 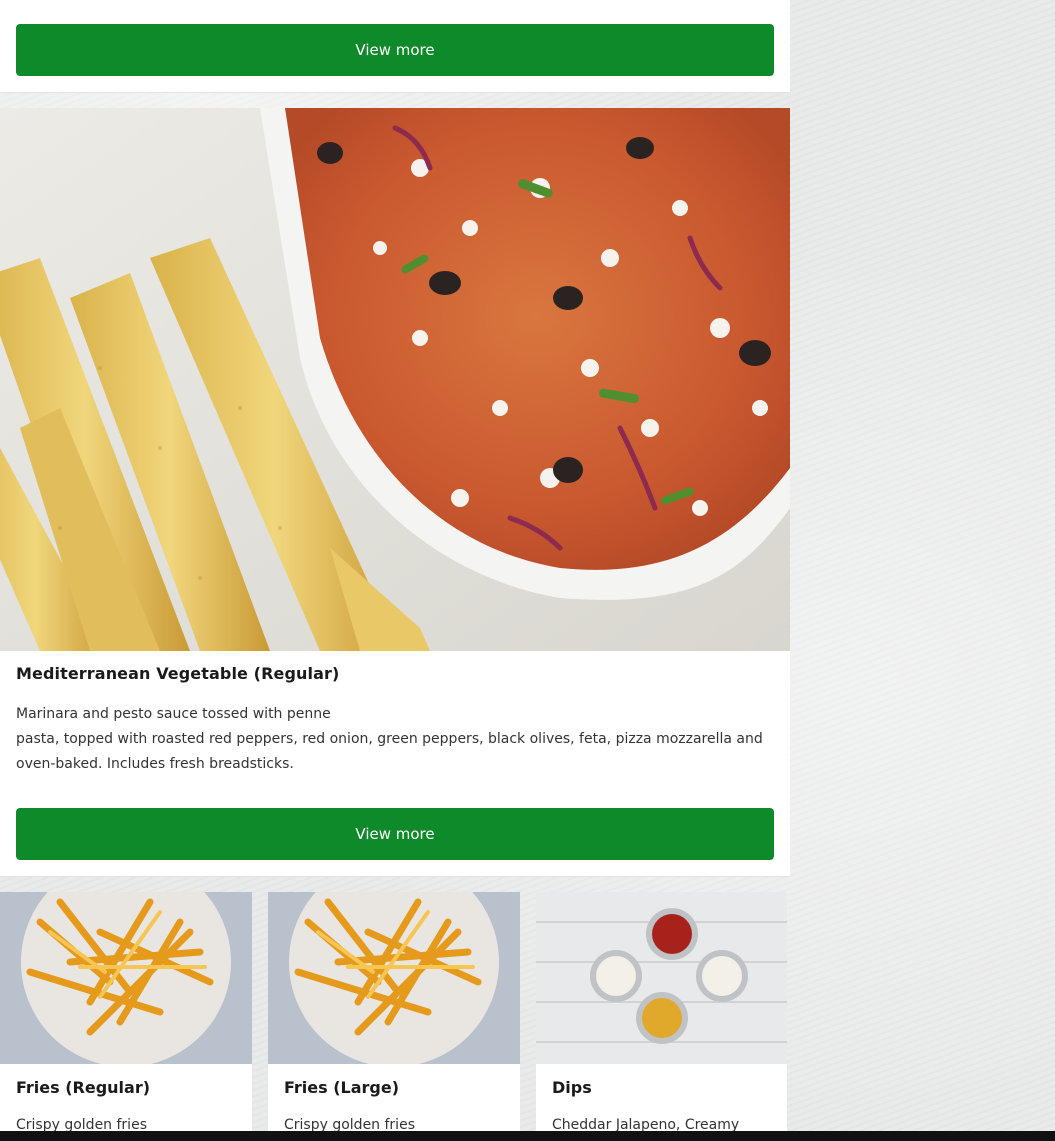 What do you see at coordinates (342, 1087) in the screenshot?
I see `item-title: Fries (Large)` at bounding box center [342, 1087].